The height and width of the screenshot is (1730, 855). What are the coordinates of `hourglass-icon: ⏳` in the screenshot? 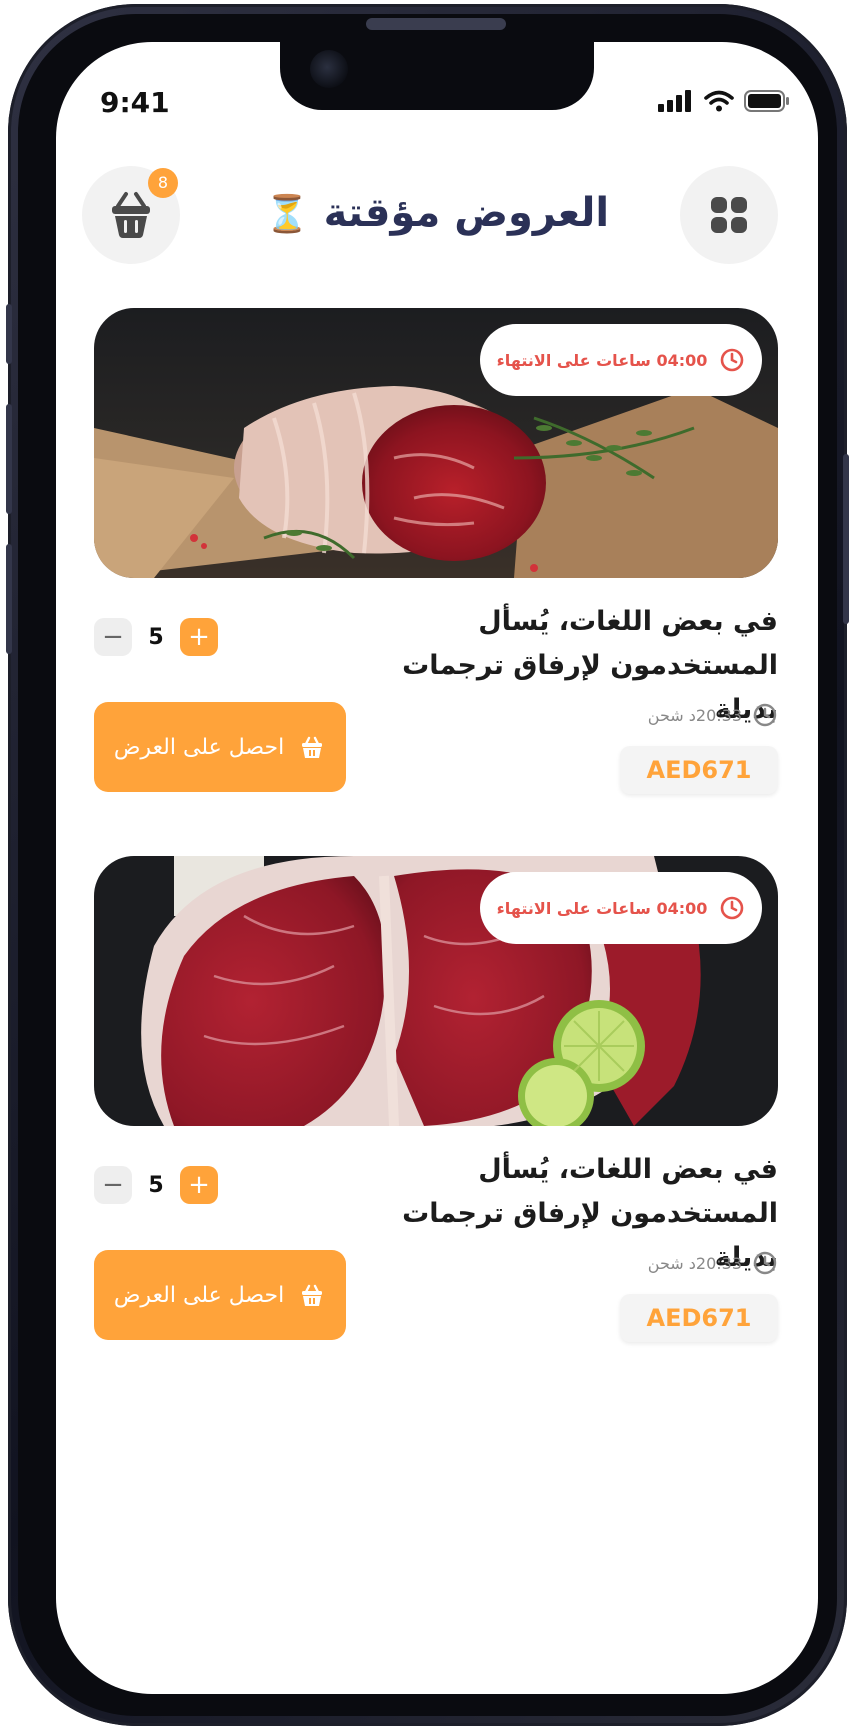 It's located at (287, 214).